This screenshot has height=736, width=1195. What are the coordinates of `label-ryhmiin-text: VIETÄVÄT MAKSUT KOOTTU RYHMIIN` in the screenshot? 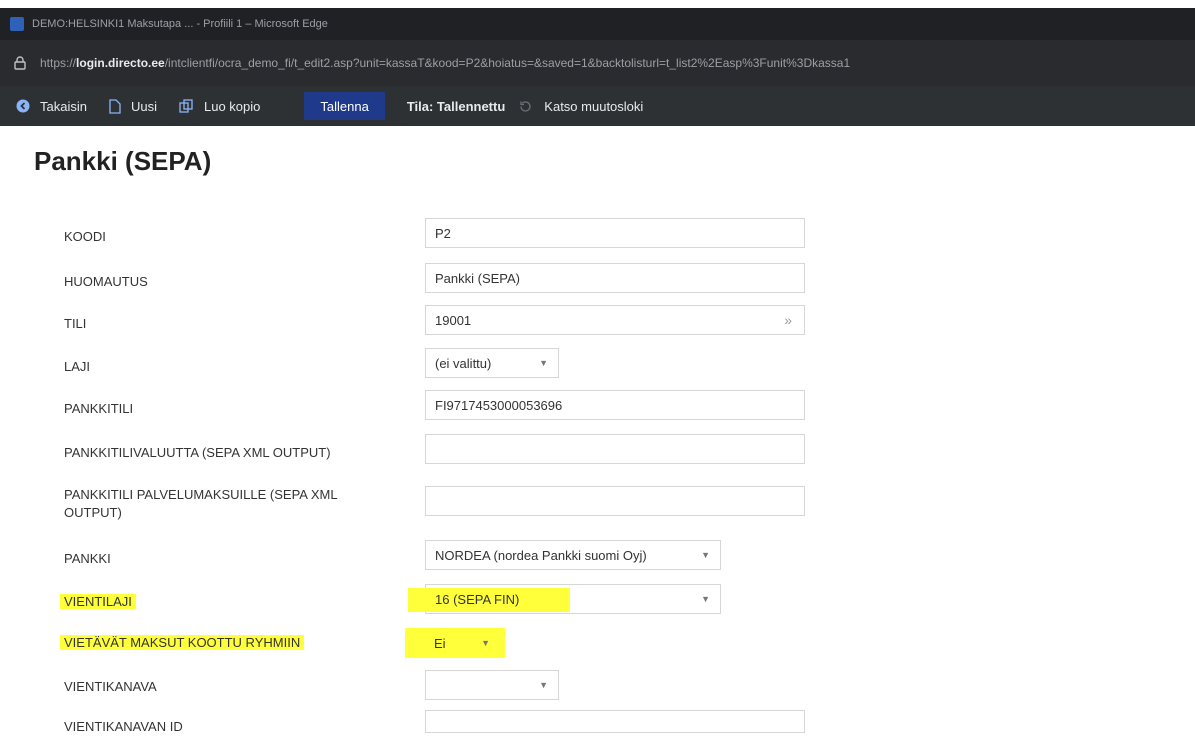 It's located at (182, 642).